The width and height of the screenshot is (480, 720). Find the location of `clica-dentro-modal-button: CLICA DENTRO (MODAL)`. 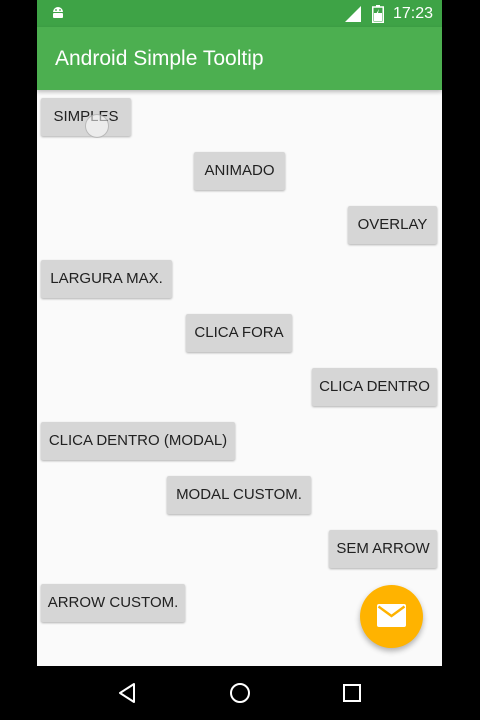

clica-dentro-modal-button: CLICA DENTRO (MODAL) is located at coordinates (138, 441).